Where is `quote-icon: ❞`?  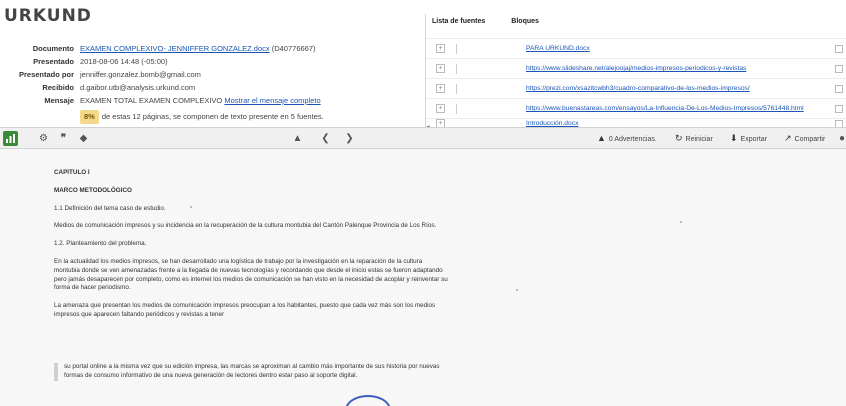 quote-icon: ❞ is located at coordinates (63, 138).